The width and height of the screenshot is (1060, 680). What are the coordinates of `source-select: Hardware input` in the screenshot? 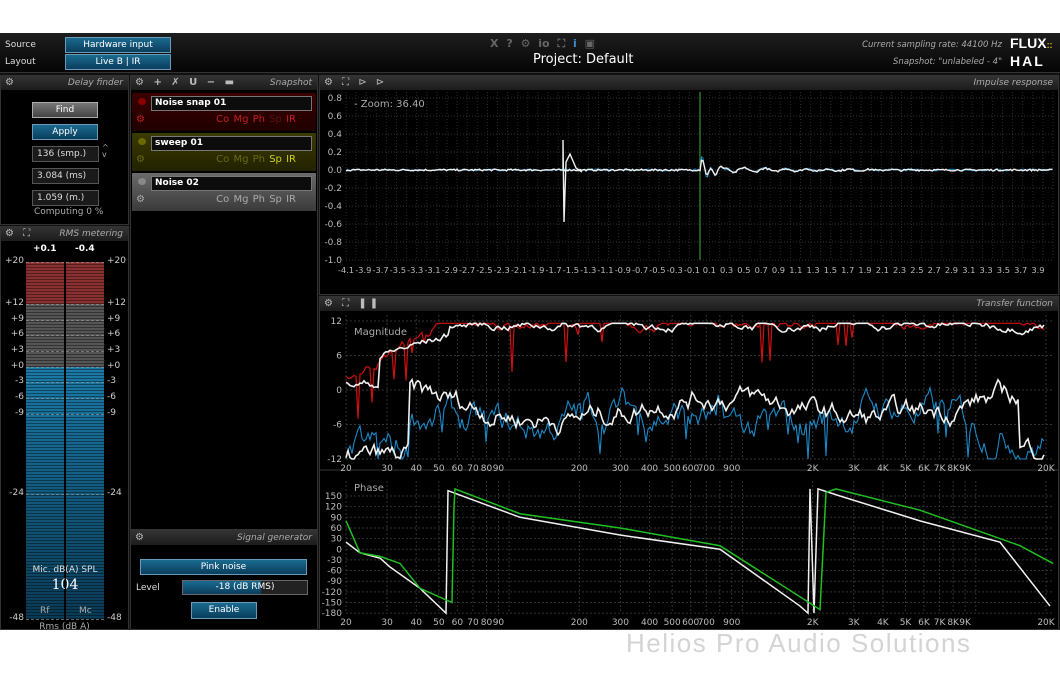 It's located at (118, 45).